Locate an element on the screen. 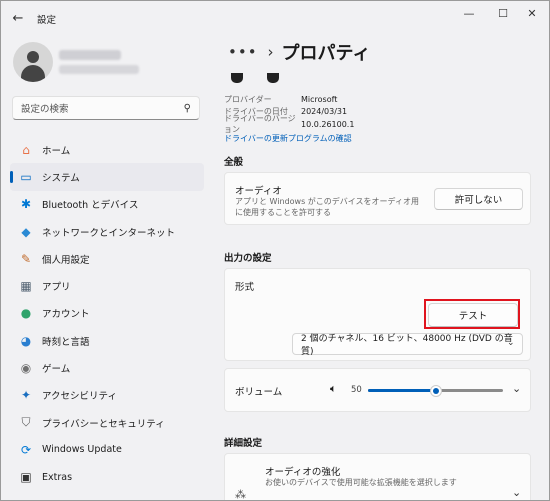 The height and width of the screenshot is (501, 550). minimize-icon: — is located at coordinates (469, 13).